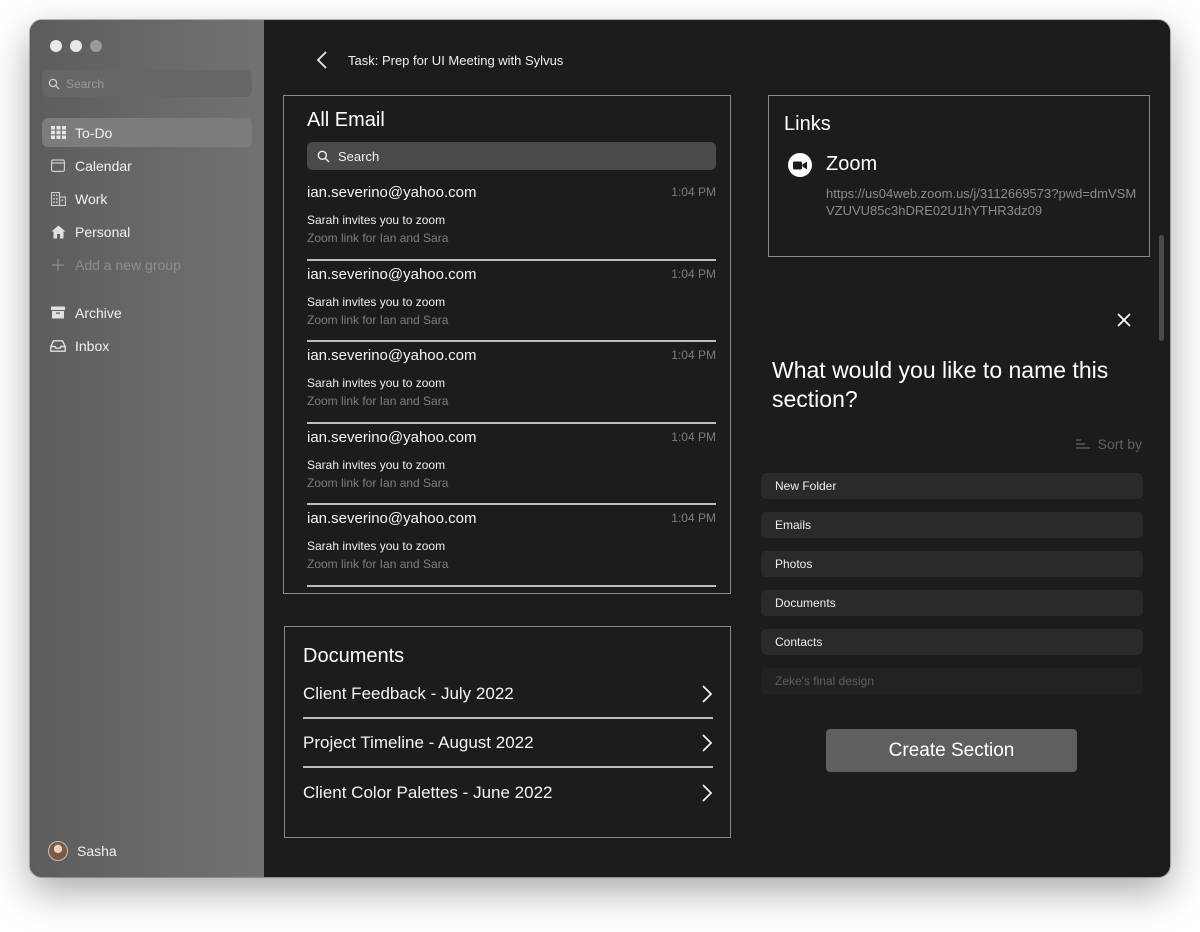  I want to click on task-header: Task: Prep for UI Meeting with Sylvus, so click(439, 60).